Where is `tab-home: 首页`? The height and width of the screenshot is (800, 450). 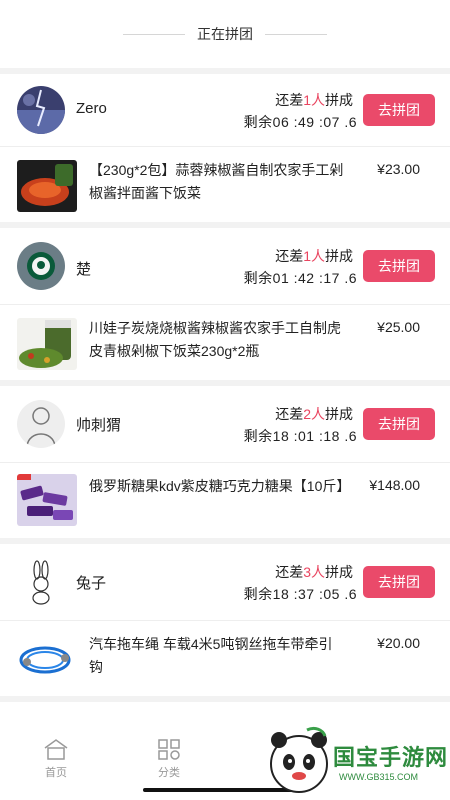
tab-home: 首页 is located at coordinates (56, 759).